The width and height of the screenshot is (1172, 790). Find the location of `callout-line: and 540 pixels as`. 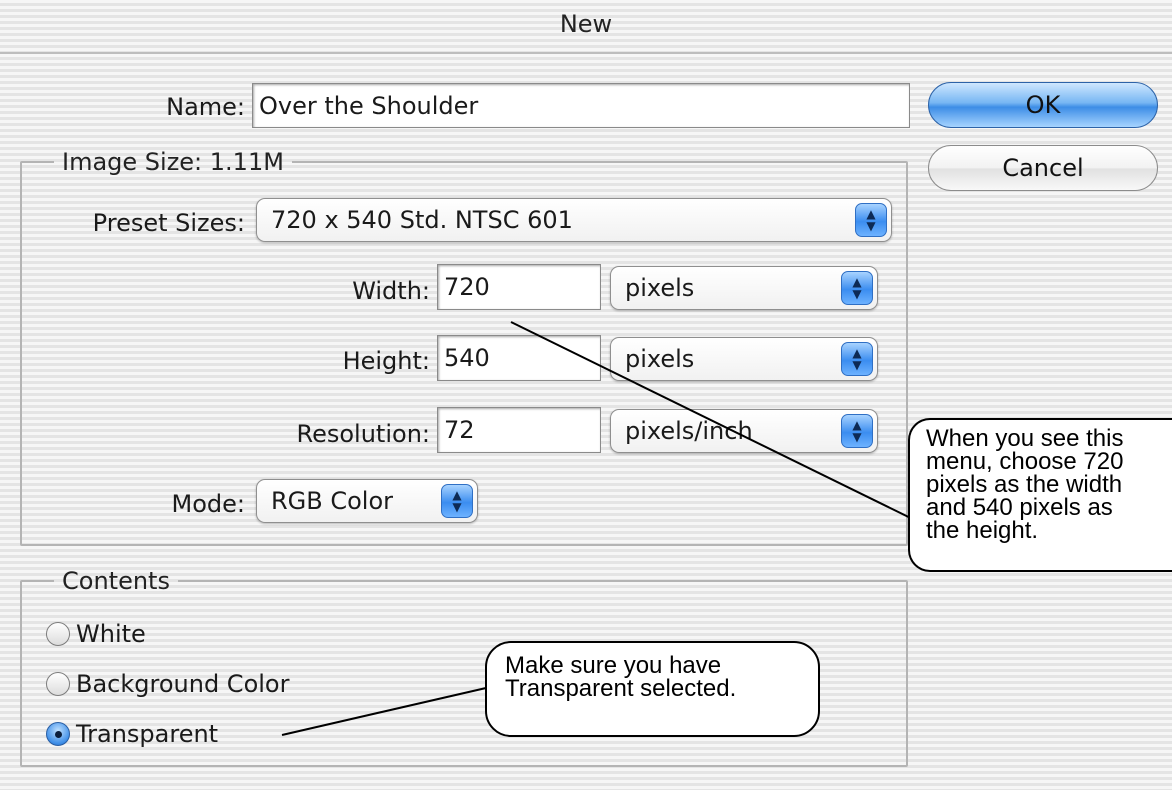

callout-line: and 540 pixels as is located at coordinates (1019, 507).